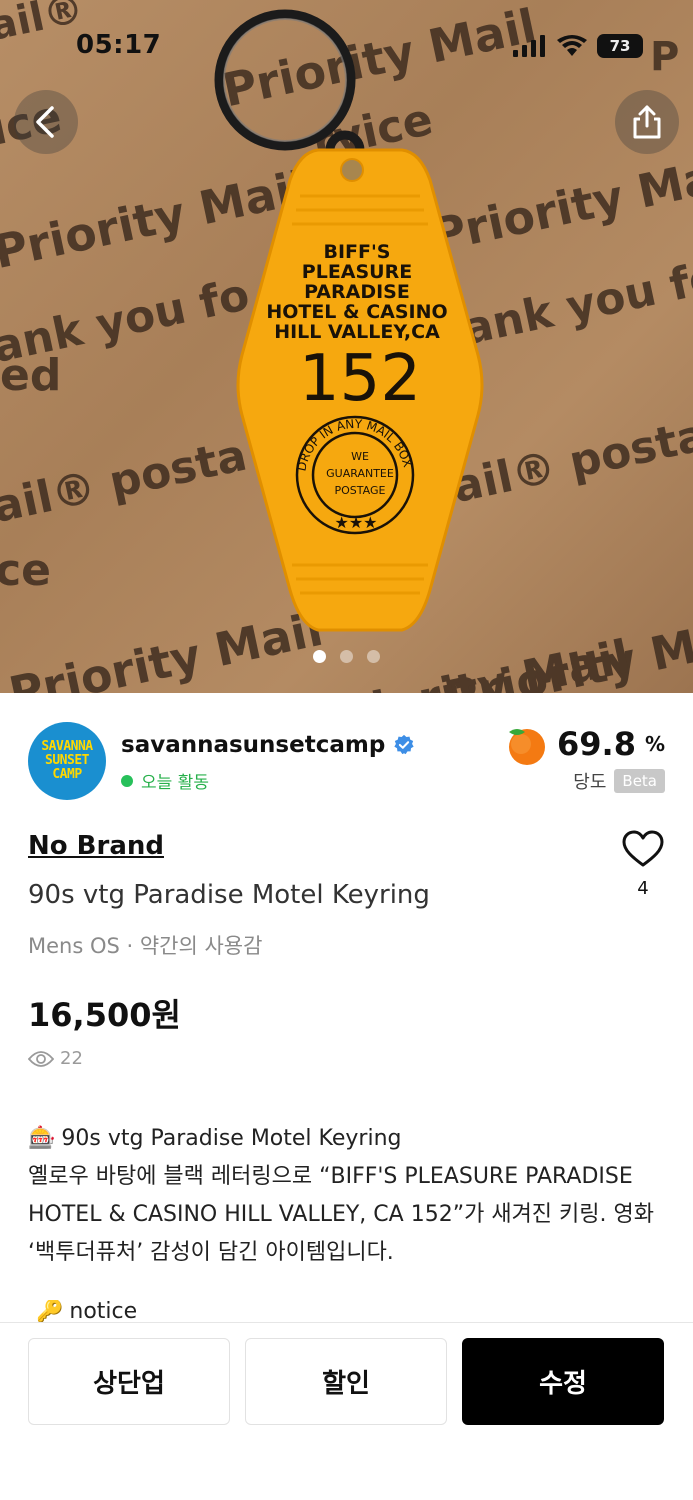 This screenshot has height=1500, width=693. I want to click on eye-icon, so click(41, 1058).